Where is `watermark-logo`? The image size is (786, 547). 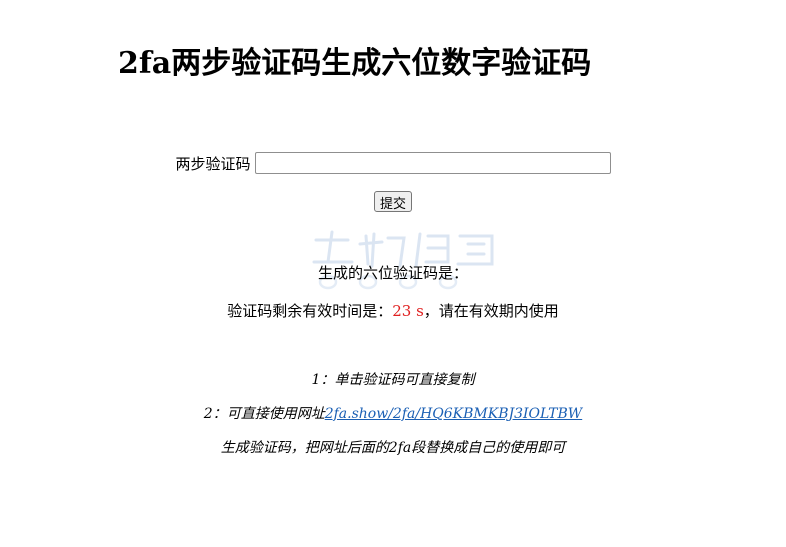 watermark-logo is located at coordinates (403, 260).